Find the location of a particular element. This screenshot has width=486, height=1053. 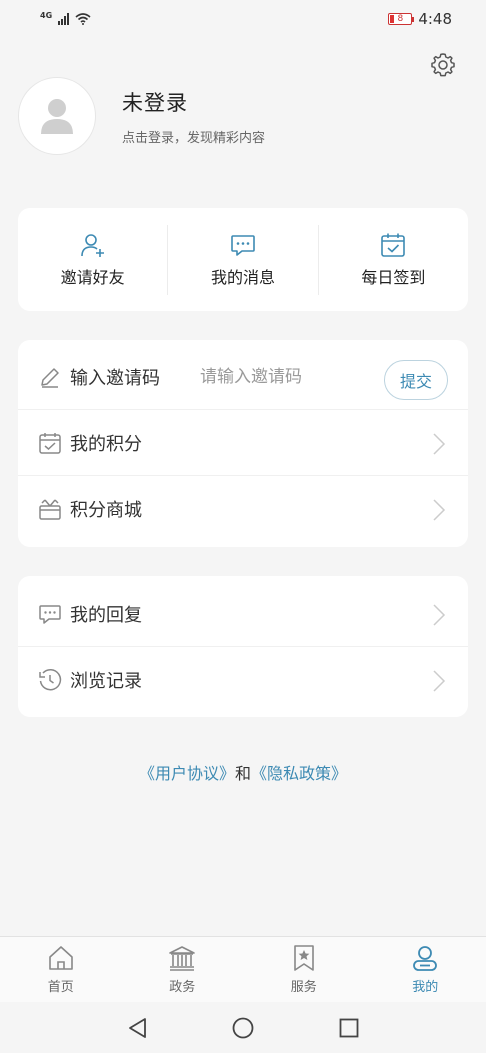

invite-code-label: 输入邀请码 is located at coordinates (115, 378).